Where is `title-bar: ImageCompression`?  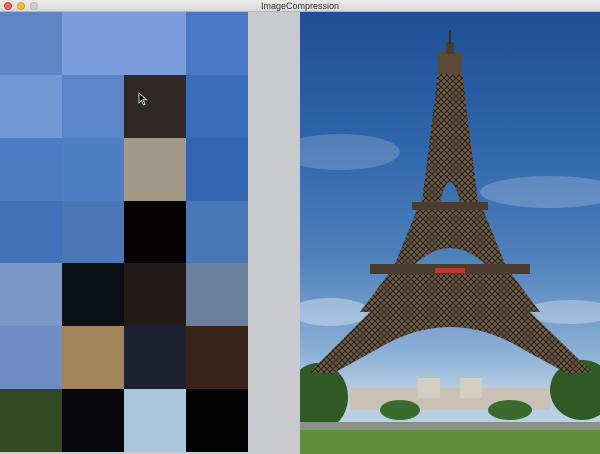
title-bar: ImageCompression is located at coordinates (300, 6).